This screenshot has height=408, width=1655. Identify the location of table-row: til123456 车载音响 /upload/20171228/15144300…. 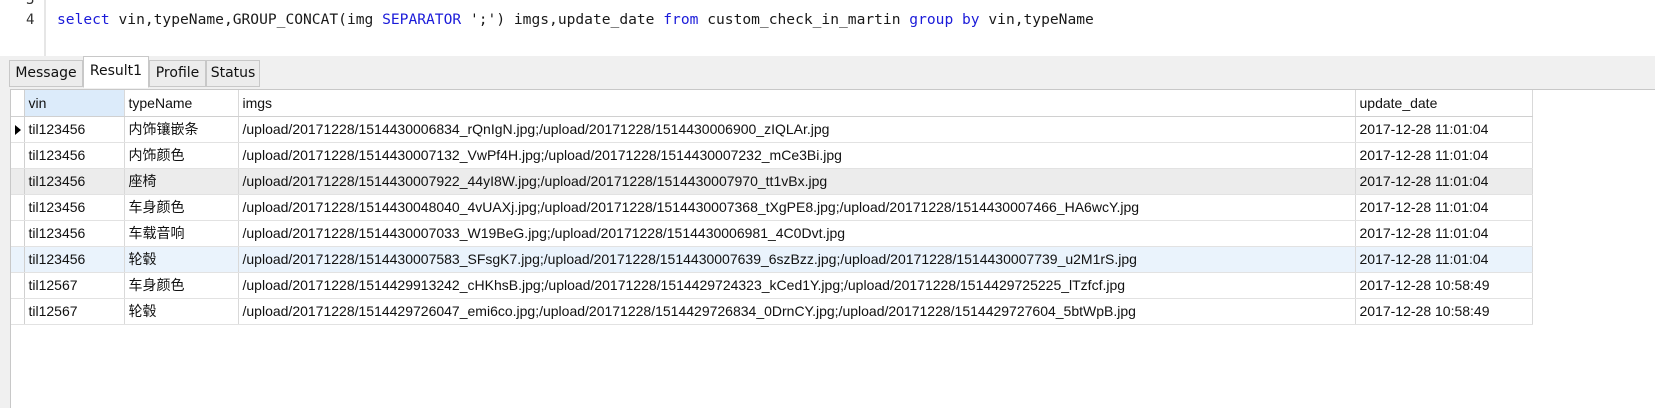
(772, 233).